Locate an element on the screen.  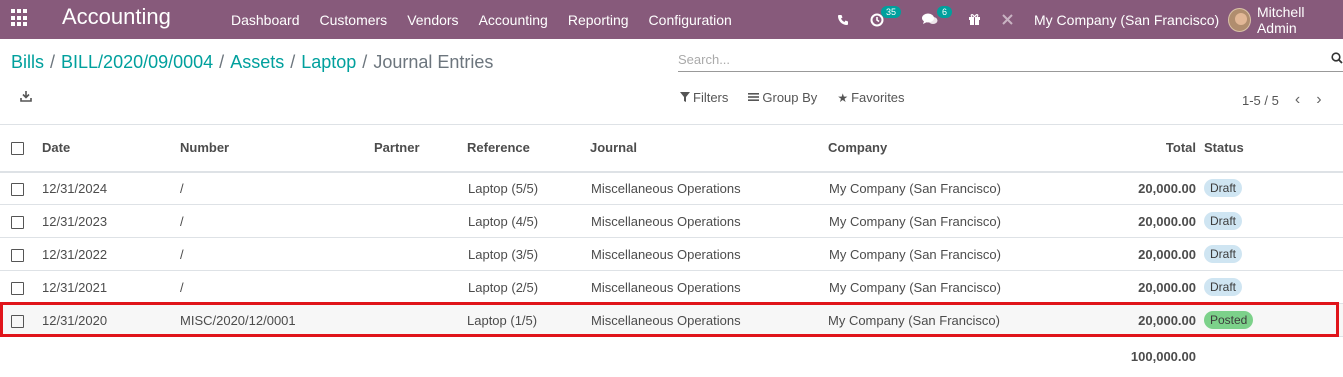
select-all-checkbox is located at coordinates (17, 149).